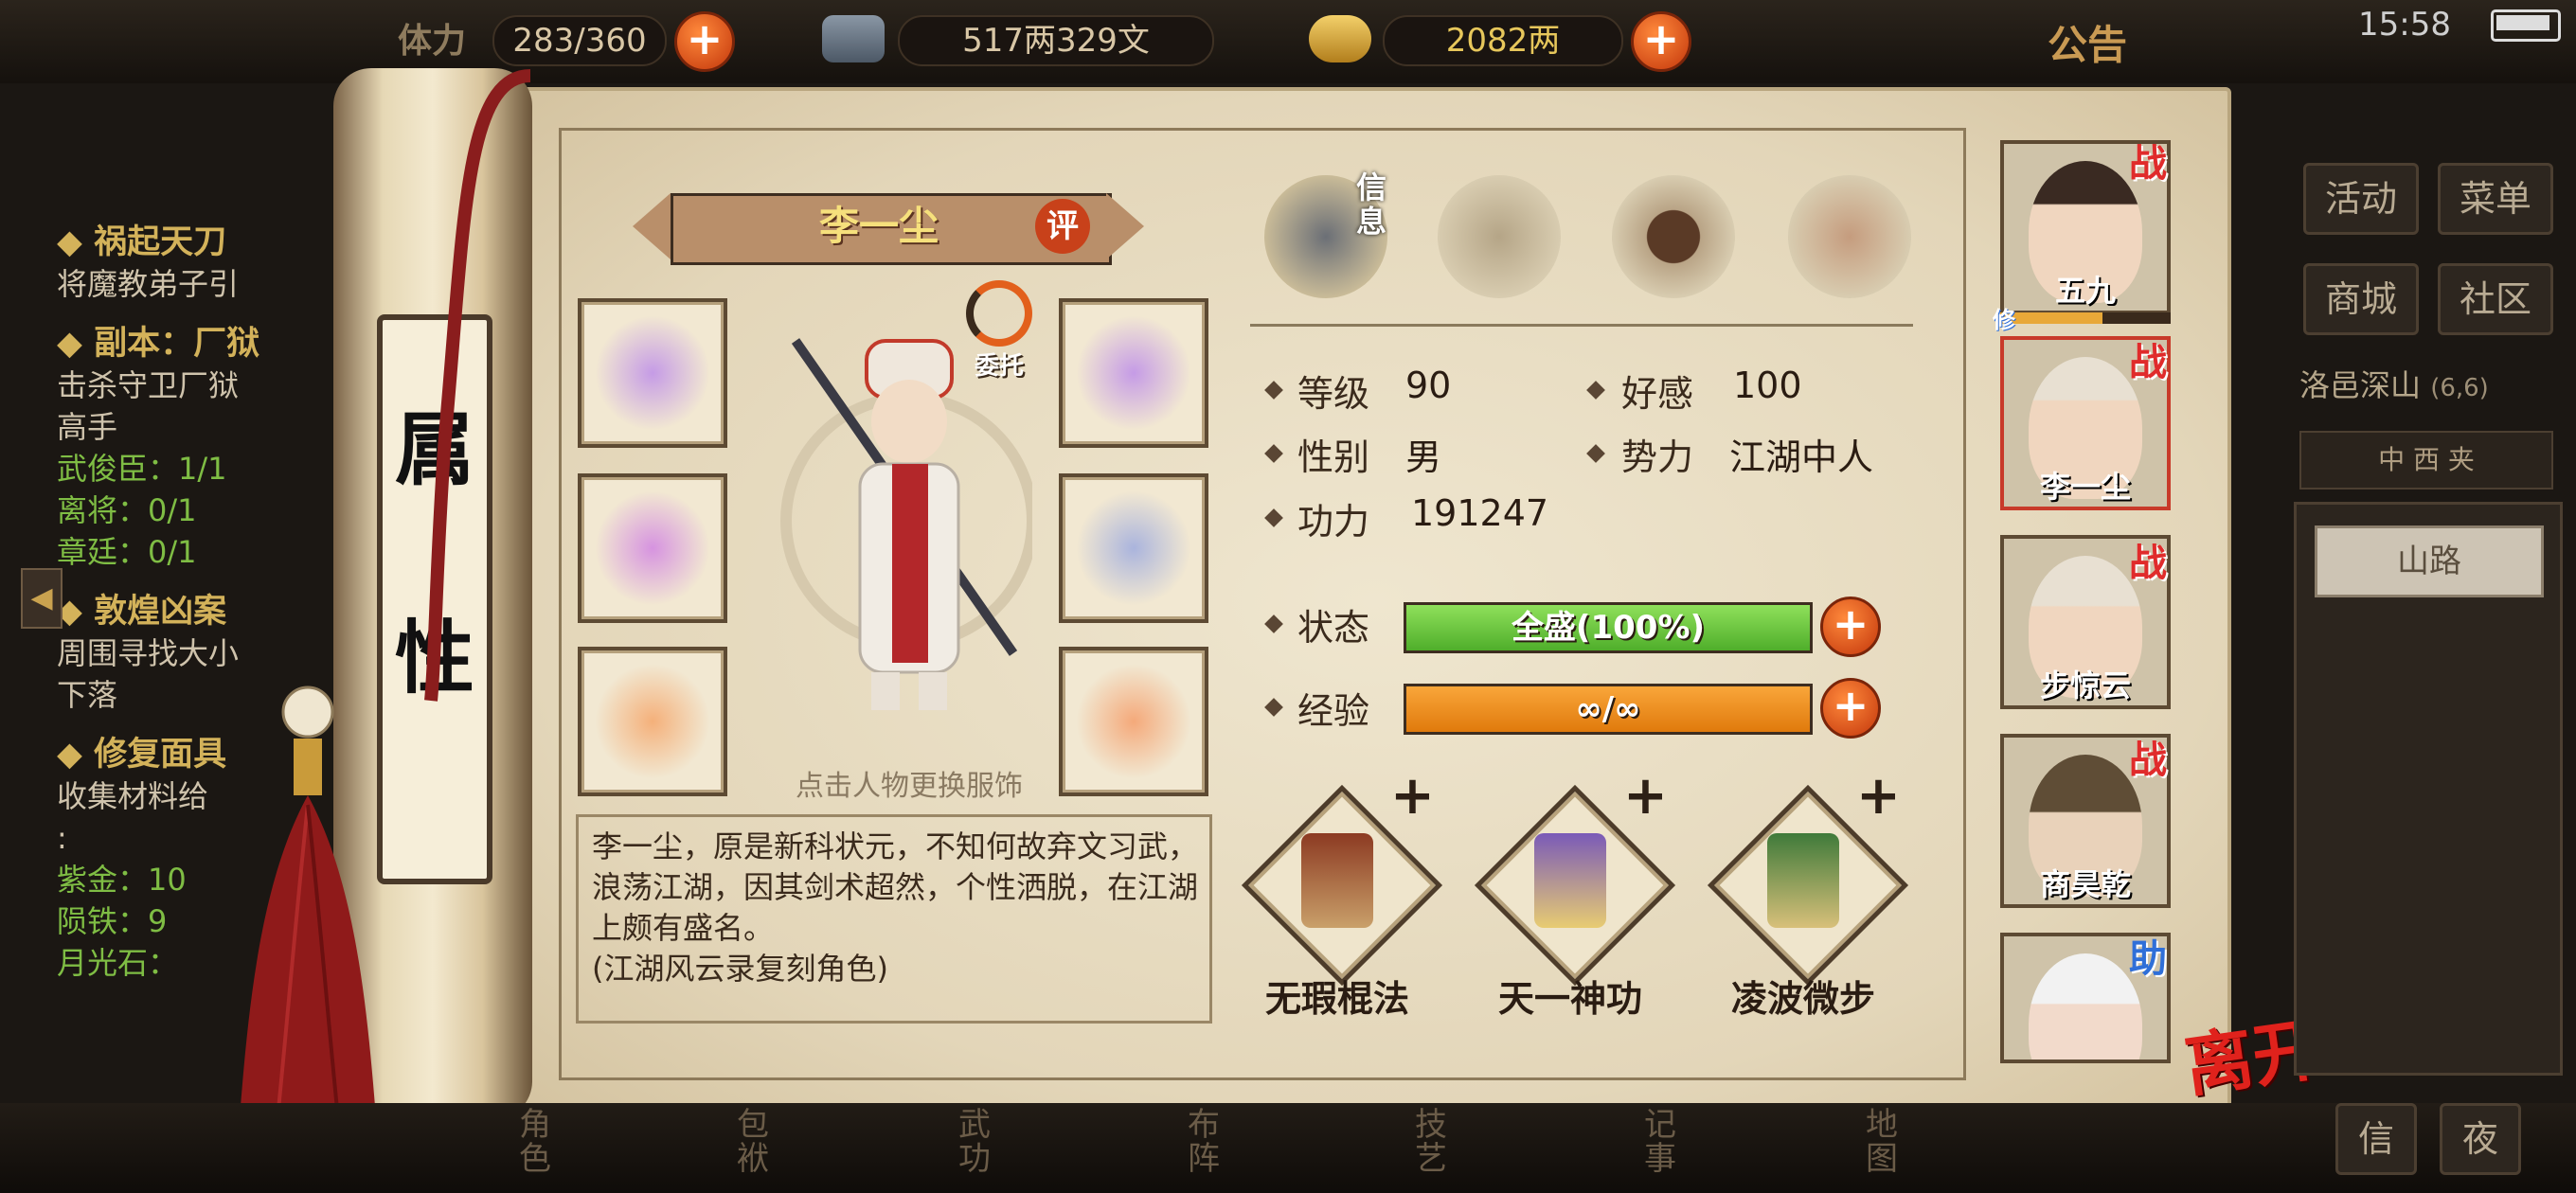 Image resolution: width=2576 pixels, height=1193 pixels. I want to click on restore-status-button: +, so click(1850, 626).